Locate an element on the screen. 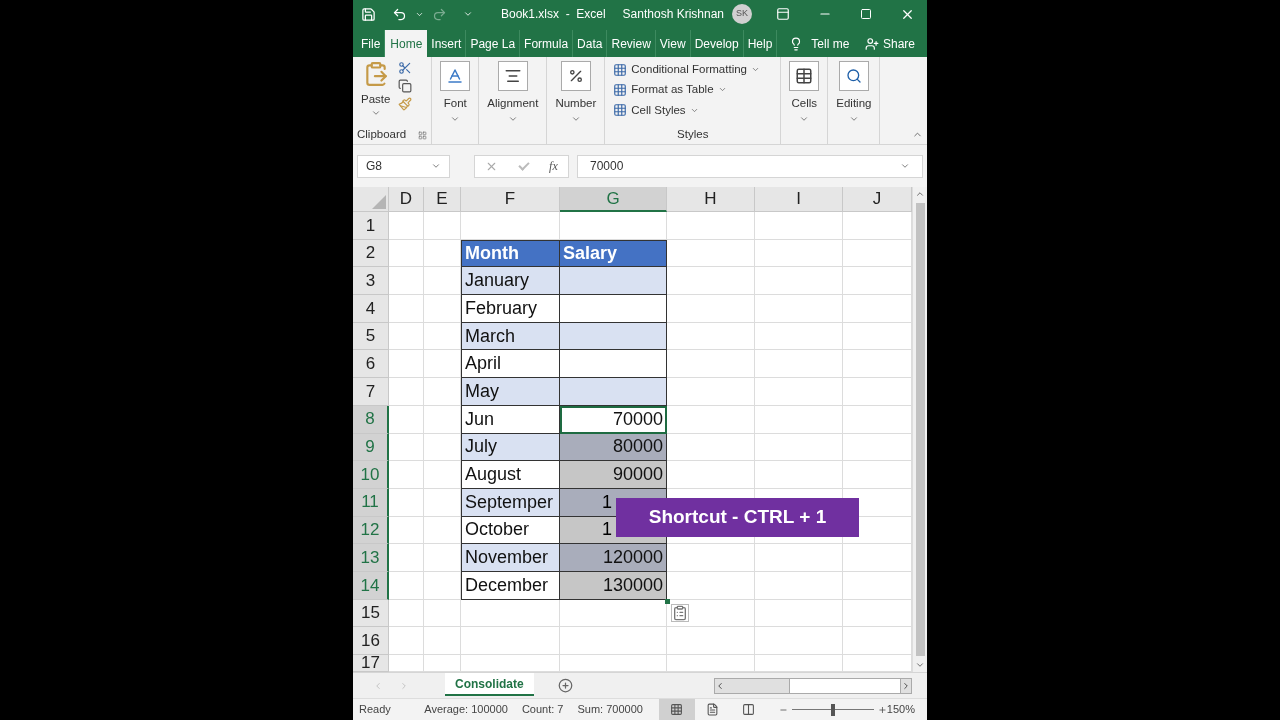 This screenshot has width=1280, height=720. font-button: Font is located at coordinates (455, 100).